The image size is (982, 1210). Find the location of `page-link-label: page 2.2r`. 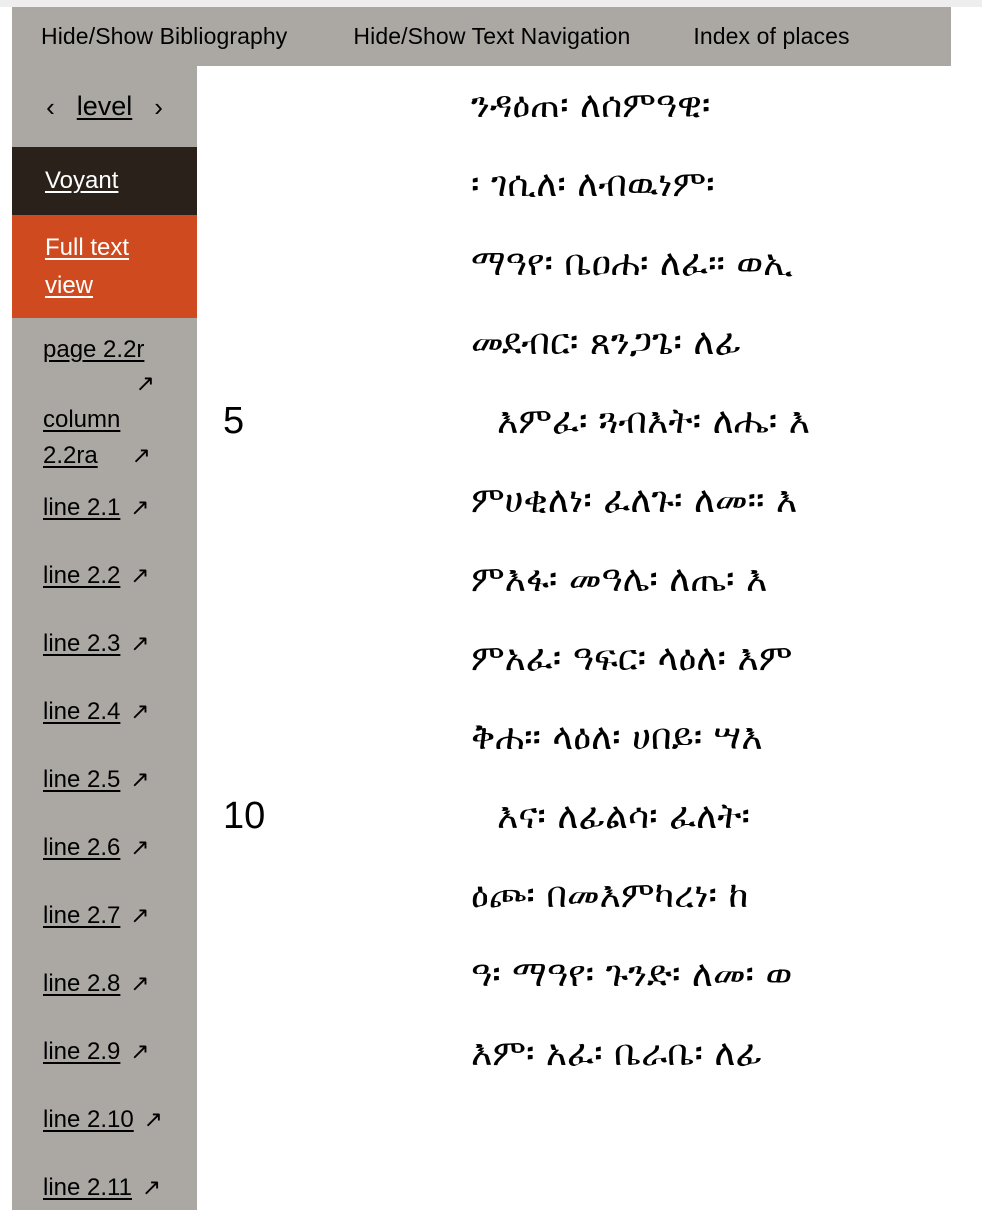

page-link-label: page 2.2r is located at coordinates (113, 350).